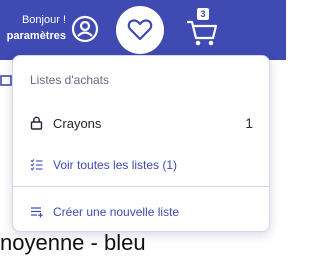  I want to click on dropdown-title: Listes d'achats, so click(70, 80).